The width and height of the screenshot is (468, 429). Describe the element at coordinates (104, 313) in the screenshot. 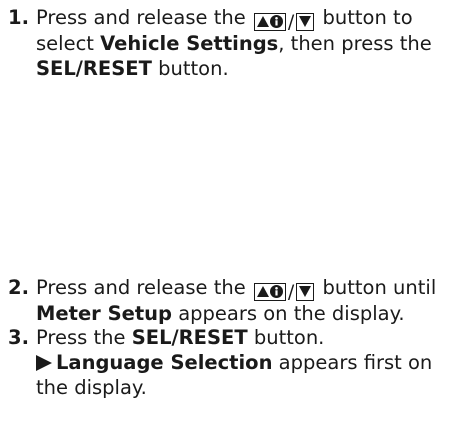

I see `menu-item-meter-setup: Meter Setup` at that location.